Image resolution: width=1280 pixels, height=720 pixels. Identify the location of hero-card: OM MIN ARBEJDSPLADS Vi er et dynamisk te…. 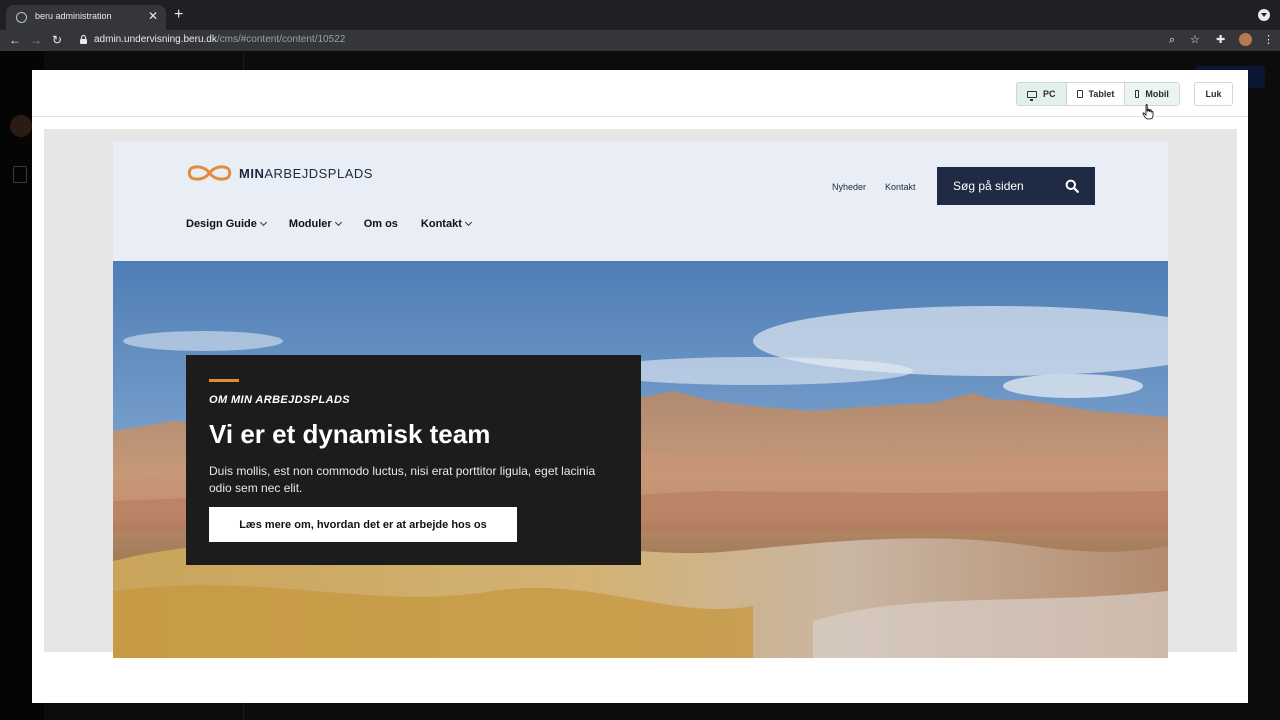
(413, 460).